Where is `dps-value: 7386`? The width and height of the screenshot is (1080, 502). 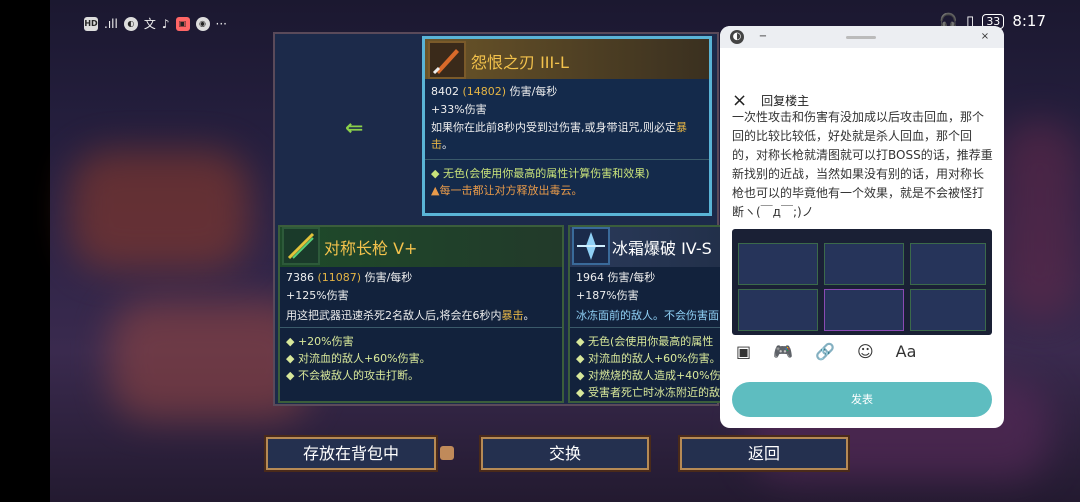 dps-value: 7386 is located at coordinates (300, 277).